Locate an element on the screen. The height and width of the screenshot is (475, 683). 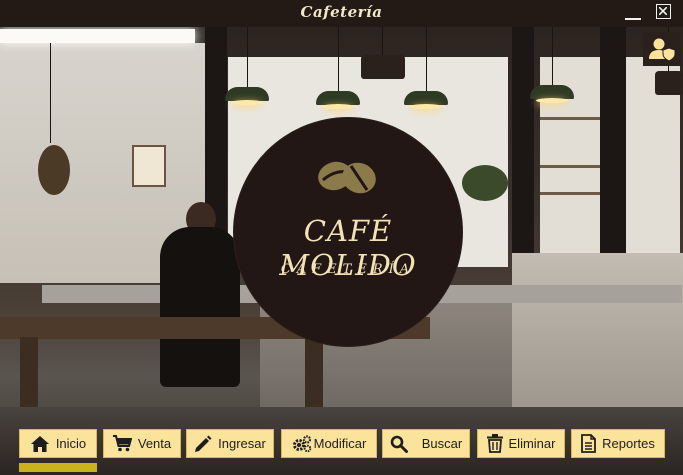
pencil-icon is located at coordinates (203, 443).